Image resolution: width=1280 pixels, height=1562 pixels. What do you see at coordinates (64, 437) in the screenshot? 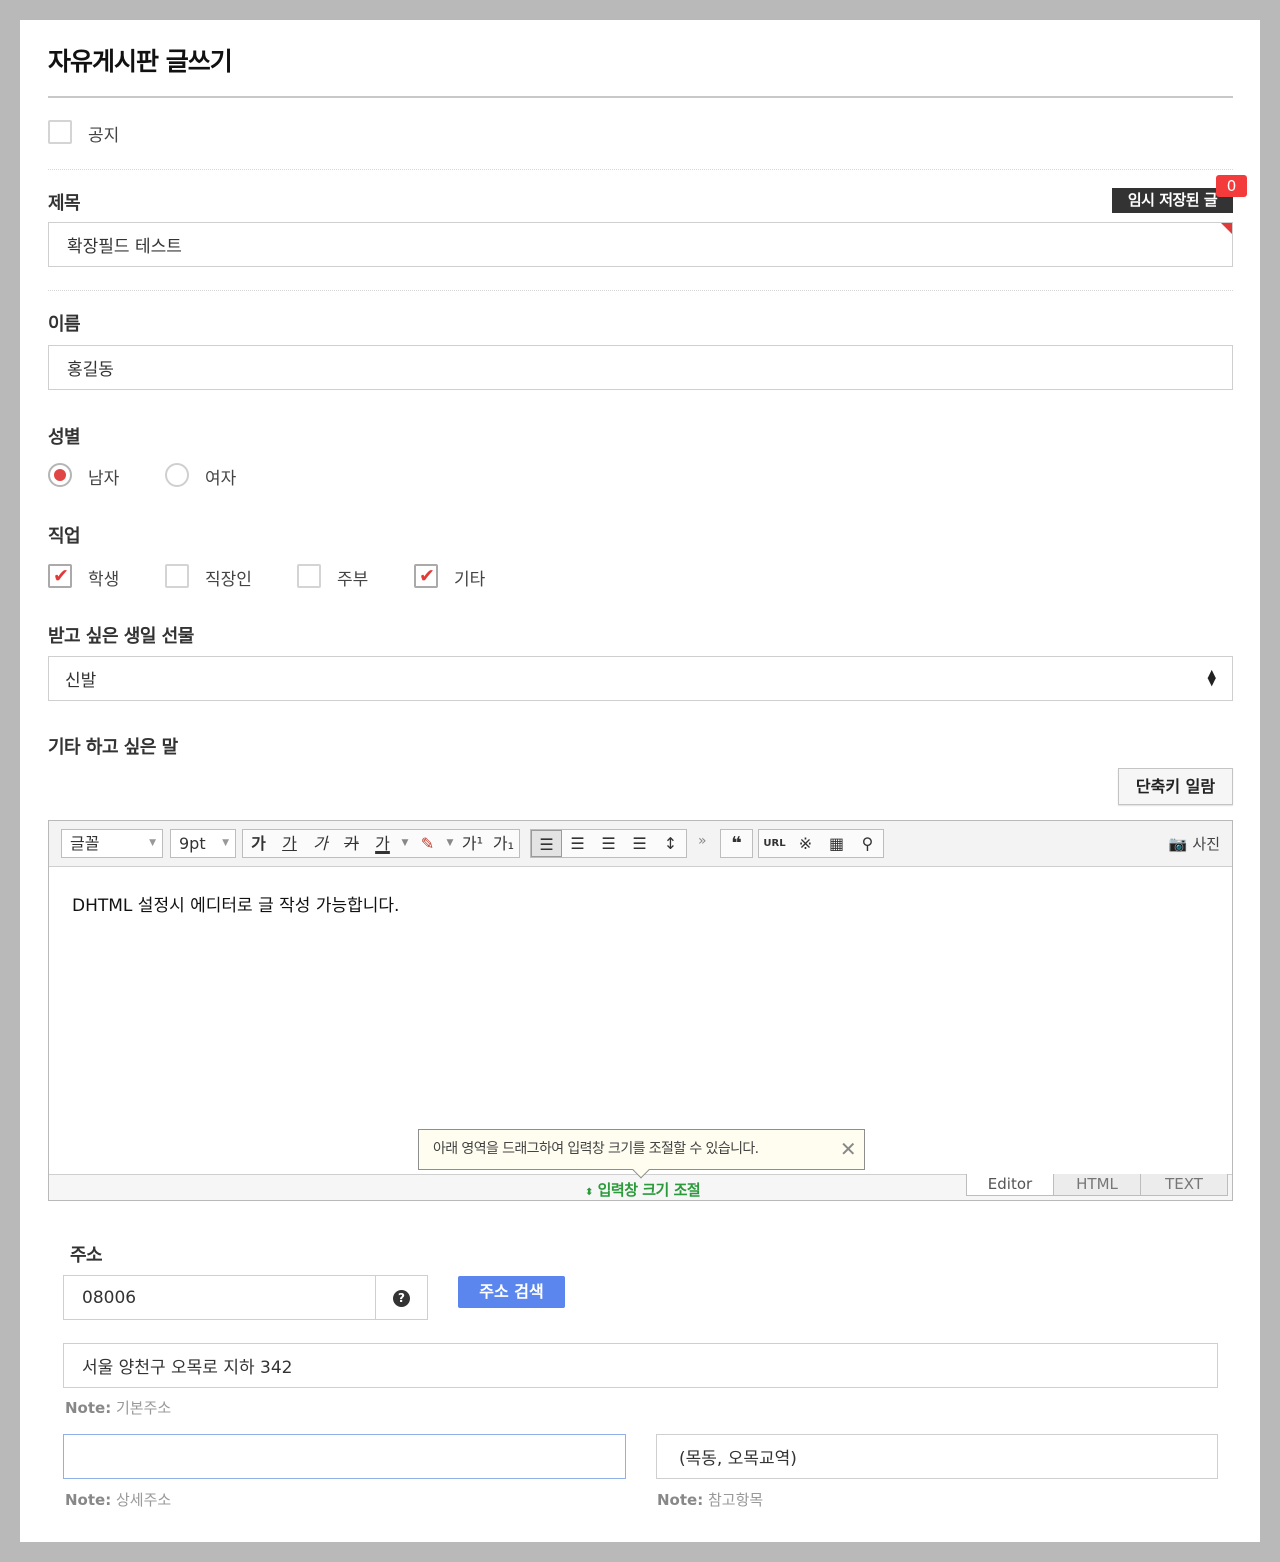
I see `gender-label: 성별` at bounding box center [64, 437].